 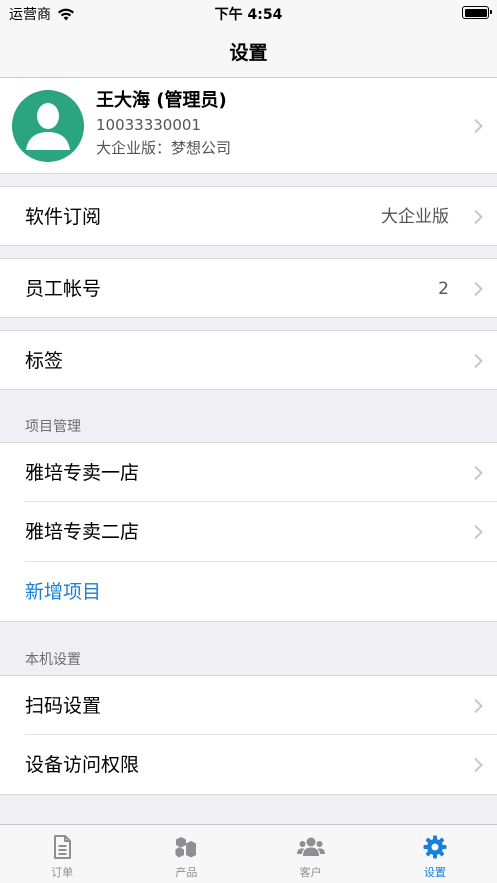 I want to click on project-name: 雅培专卖二店, so click(x=82, y=532).